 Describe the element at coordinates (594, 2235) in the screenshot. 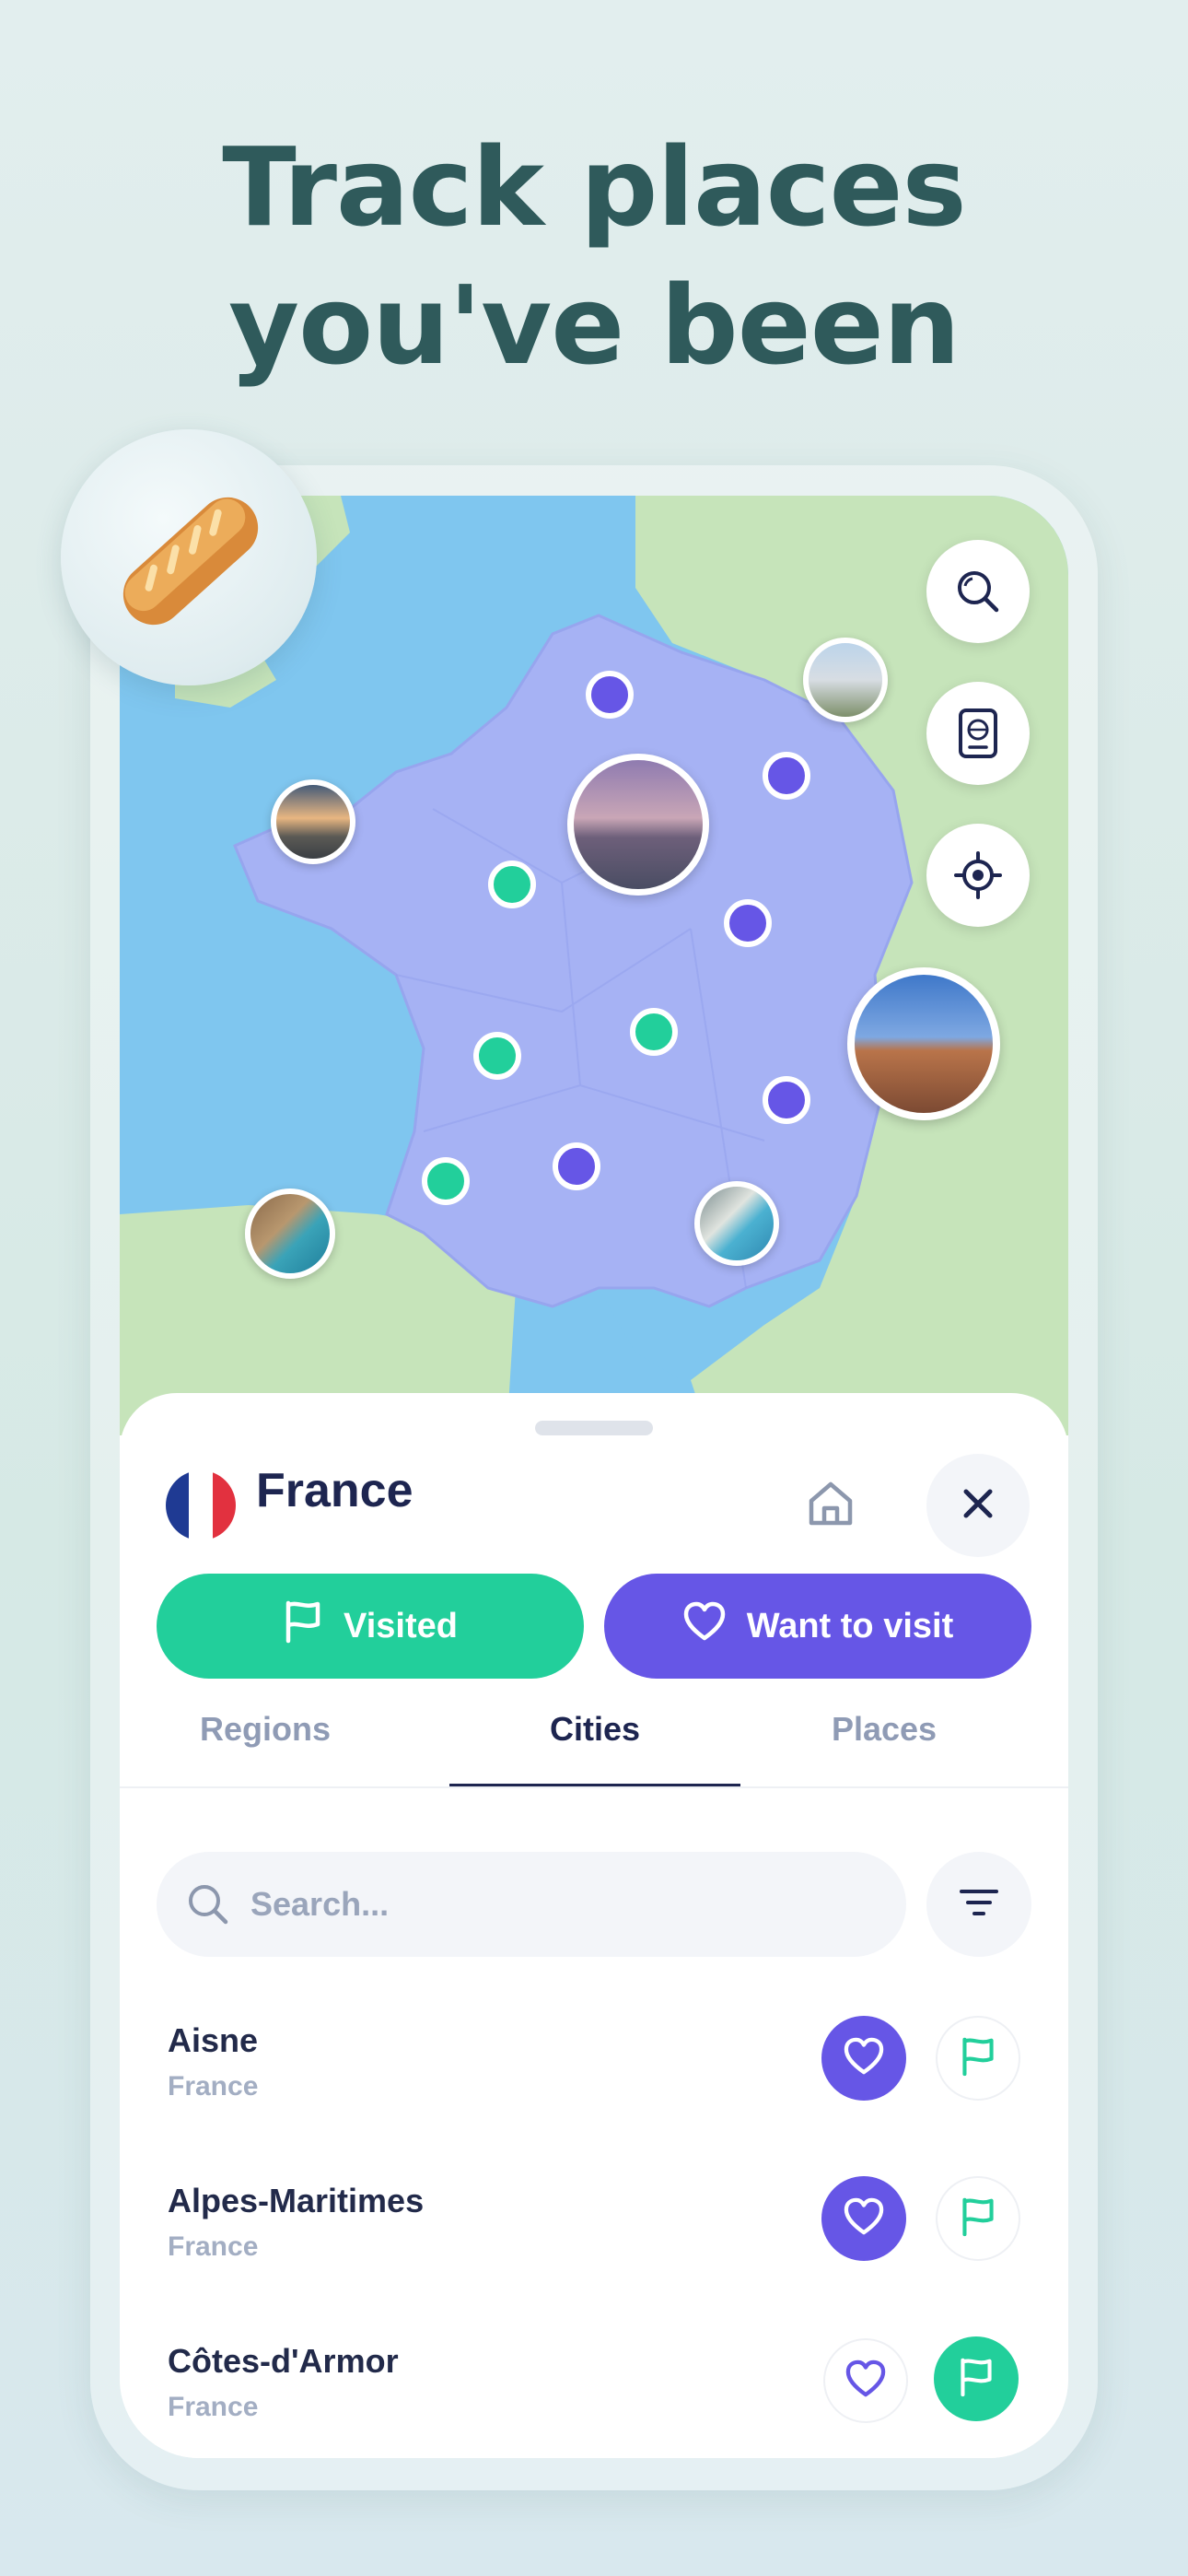

I see `list-item: Alpes-Maritimes France` at that location.